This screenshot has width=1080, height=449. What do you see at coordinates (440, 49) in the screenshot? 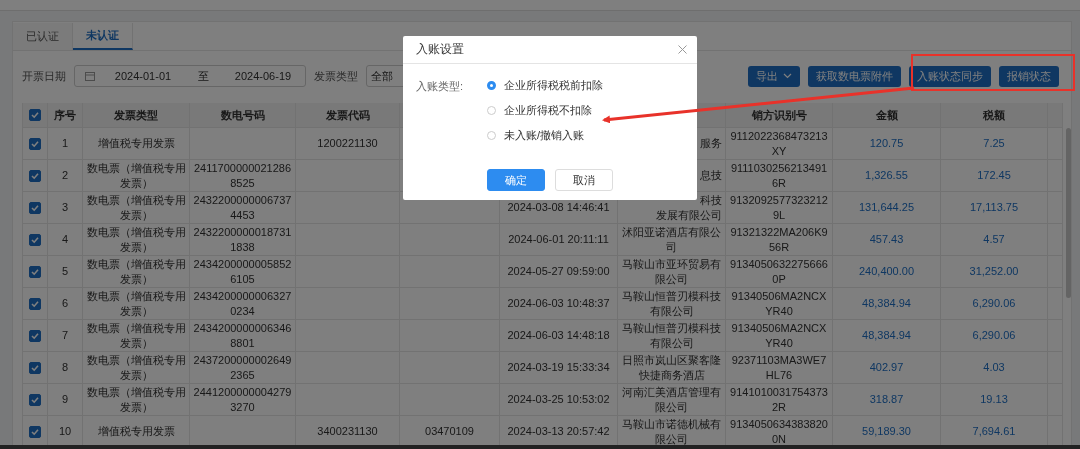
I see `dialog-title: 入账设置` at bounding box center [440, 49].